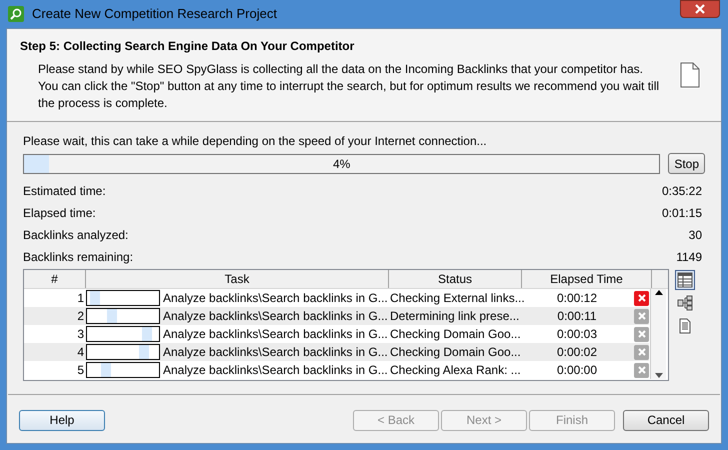 This screenshot has width=728, height=450. I want to click on dialog-button: Help, so click(62, 420).